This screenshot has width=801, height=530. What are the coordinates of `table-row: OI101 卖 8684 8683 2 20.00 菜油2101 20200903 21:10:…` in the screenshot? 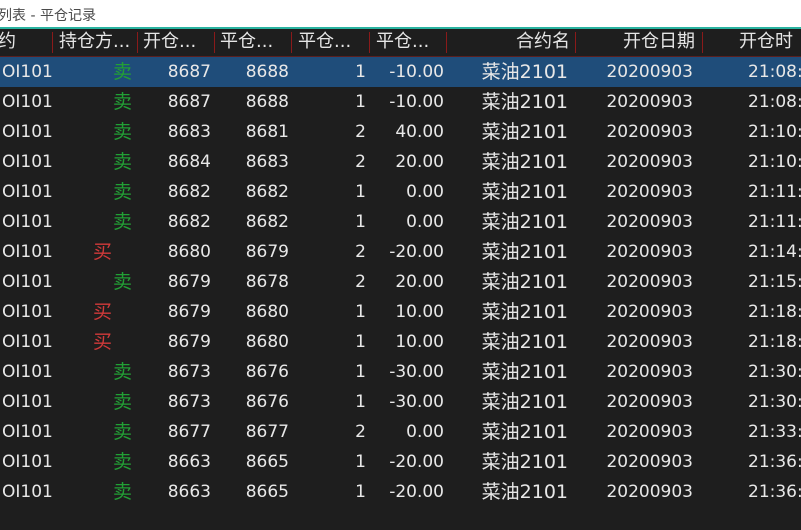 It's located at (400, 162).